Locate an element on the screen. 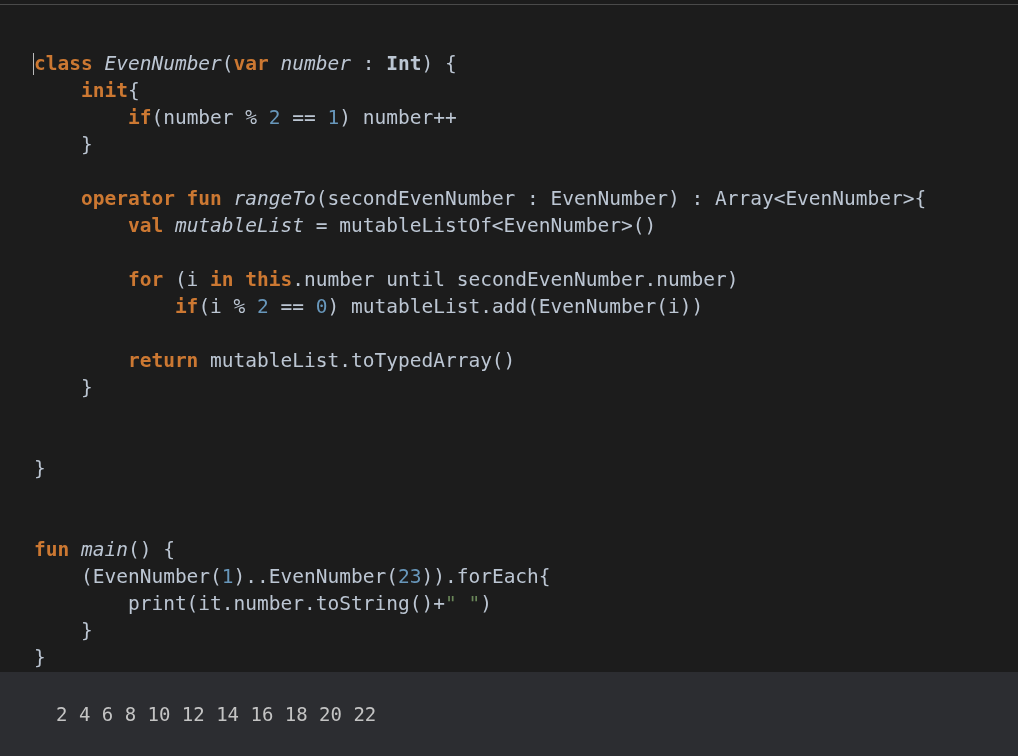 The height and width of the screenshot is (756, 1018). program-output: 2 4 6 8 10 12 14 16 18 20 22 is located at coordinates (216, 714).